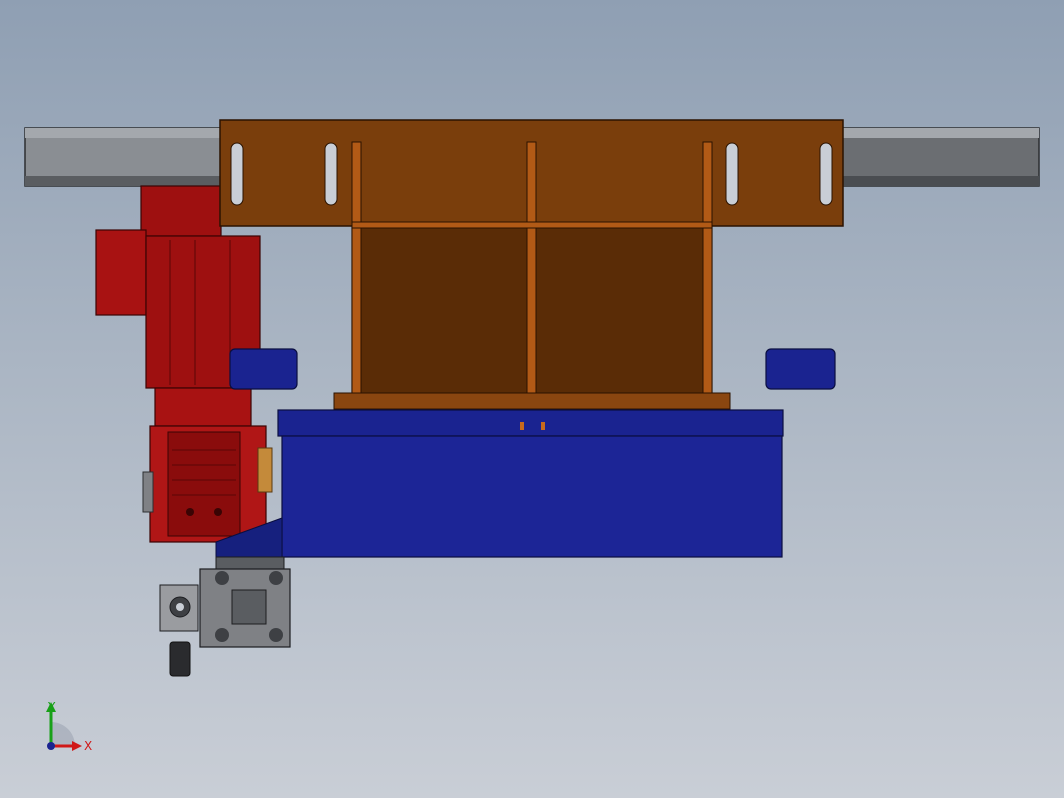  Describe the element at coordinates (63, 734) in the screenshot. I see `triad-plane-icon` at that location.